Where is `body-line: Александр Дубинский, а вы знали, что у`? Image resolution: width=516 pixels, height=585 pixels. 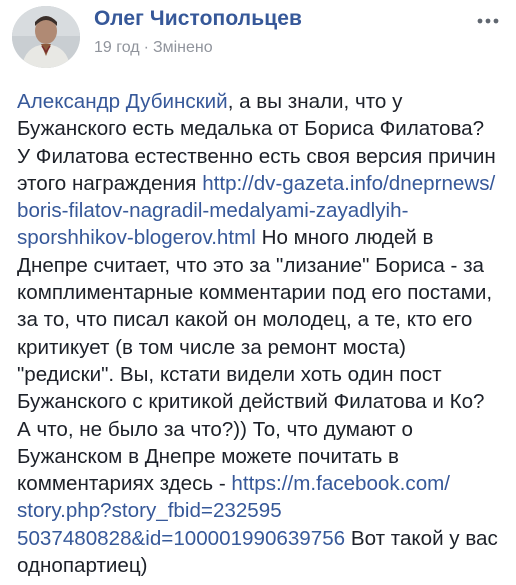
body-line: Александр Дубинский, а вы знали, что у is located at coordinates (263, 101).